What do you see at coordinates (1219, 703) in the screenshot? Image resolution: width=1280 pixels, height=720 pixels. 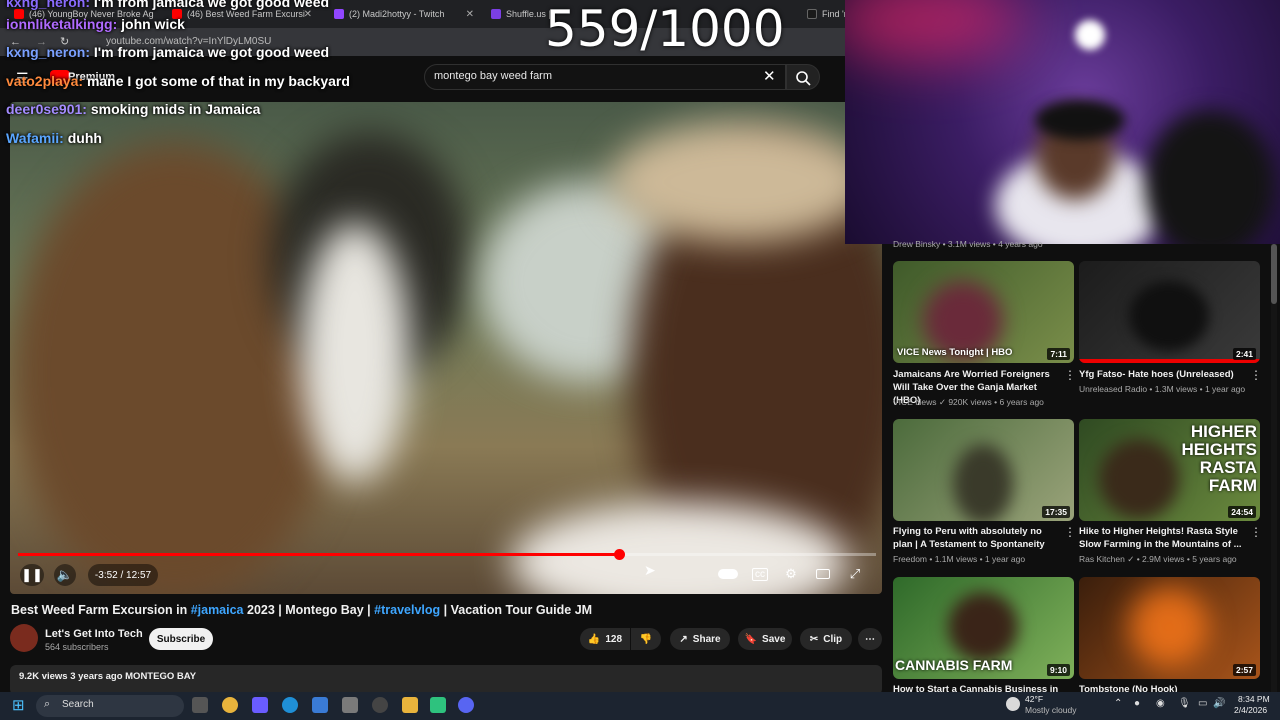 I see `volume-icon: 🔊` at bounding box center [1219, 703].